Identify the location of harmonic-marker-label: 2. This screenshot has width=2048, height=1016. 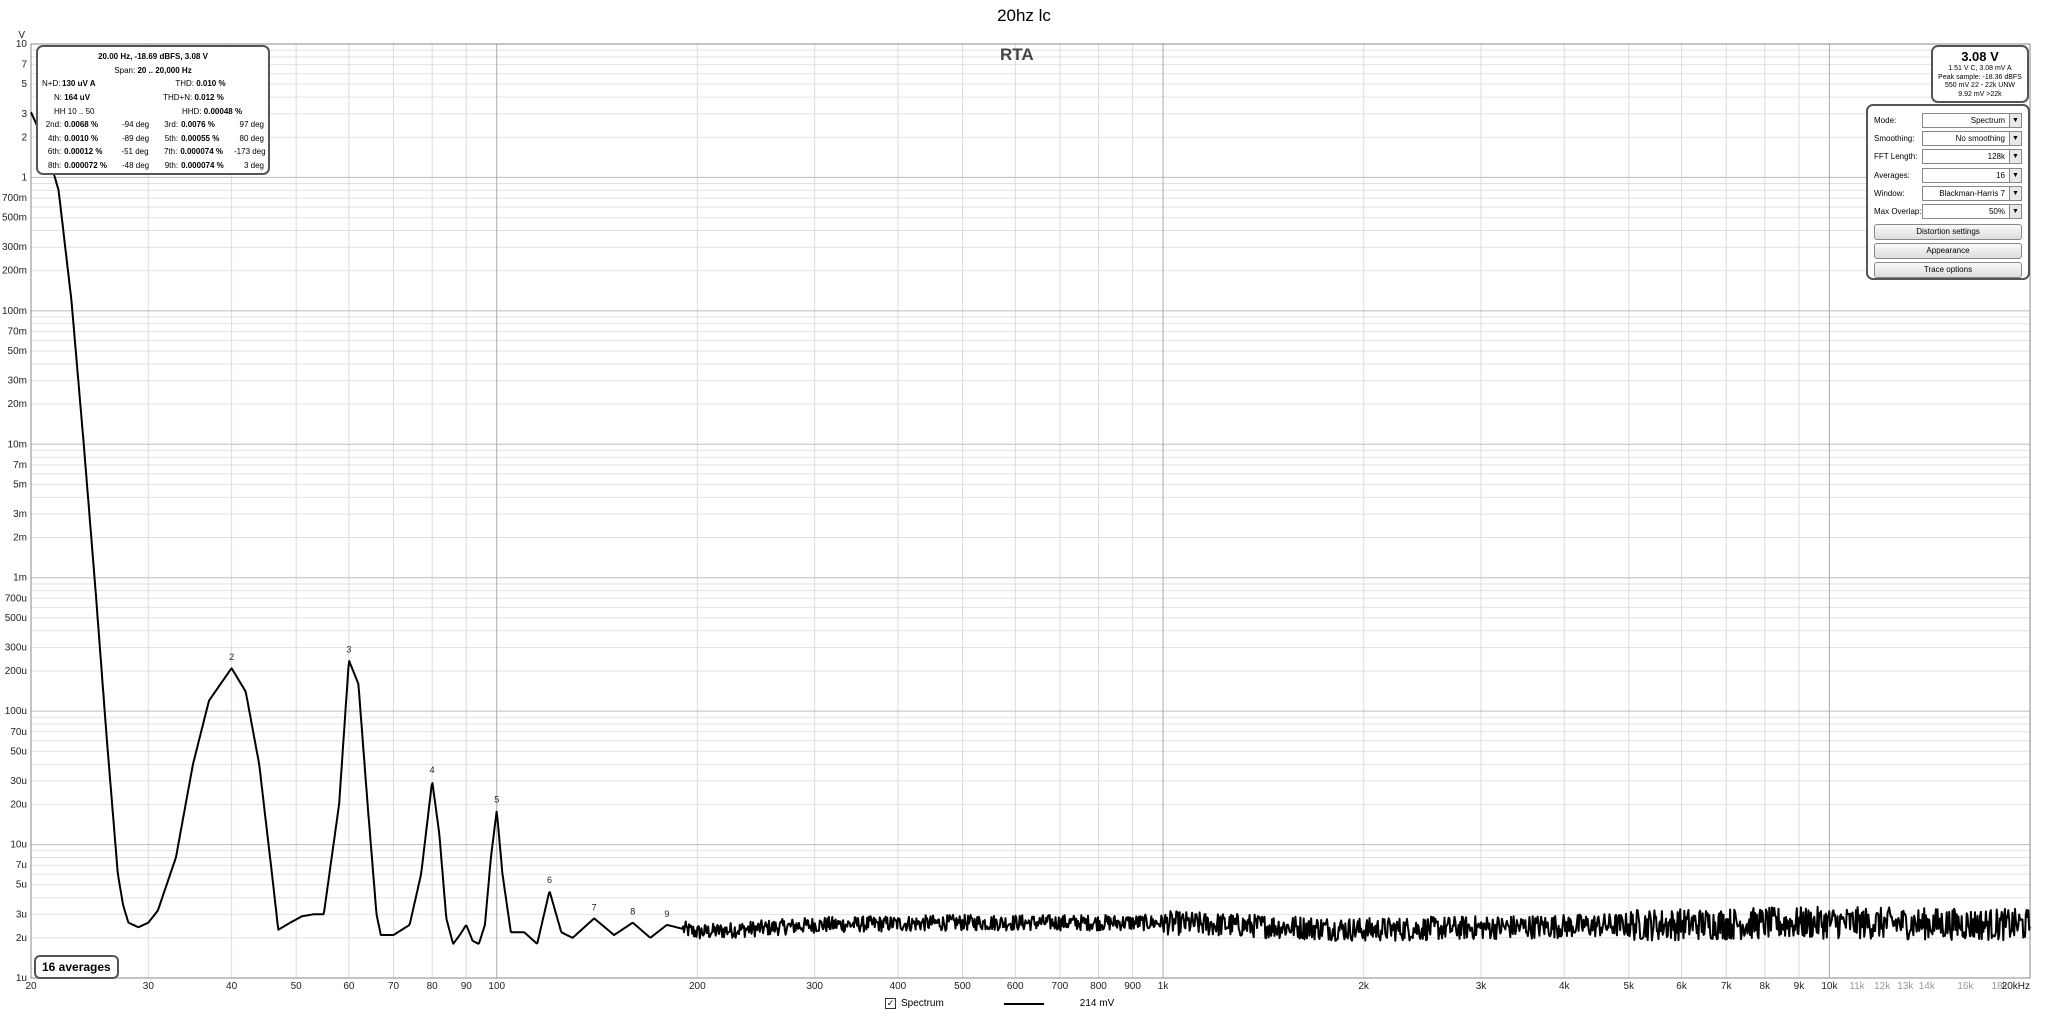
(231, 657).